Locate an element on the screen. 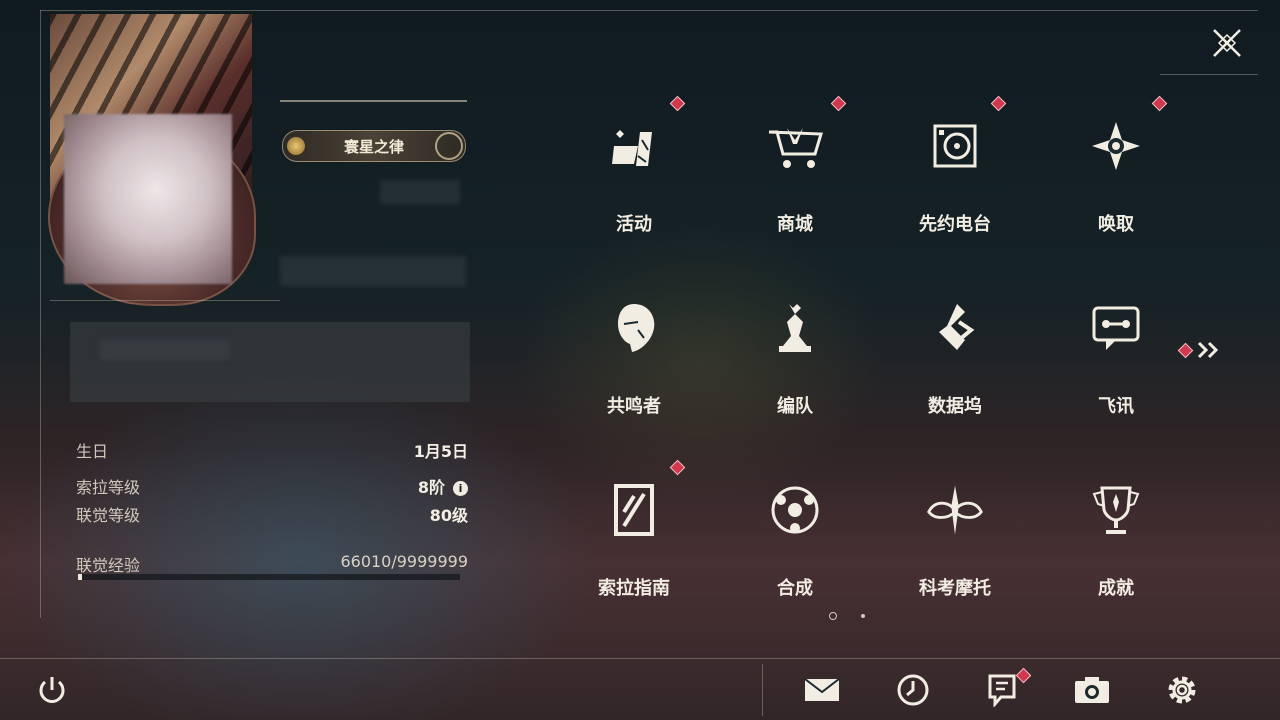 The width and height of the screenshot is (1280, 720). history-button is located at coordinates (913, 690).